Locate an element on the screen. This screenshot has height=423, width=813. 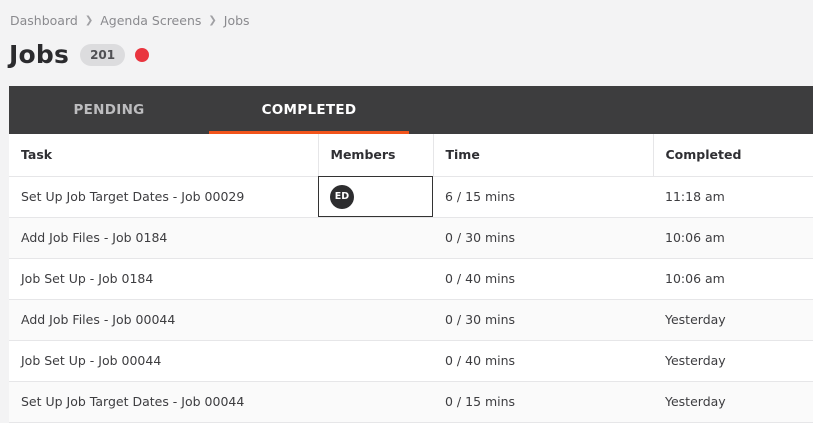
column-header-time: Time is located at coordinates (543, 155).